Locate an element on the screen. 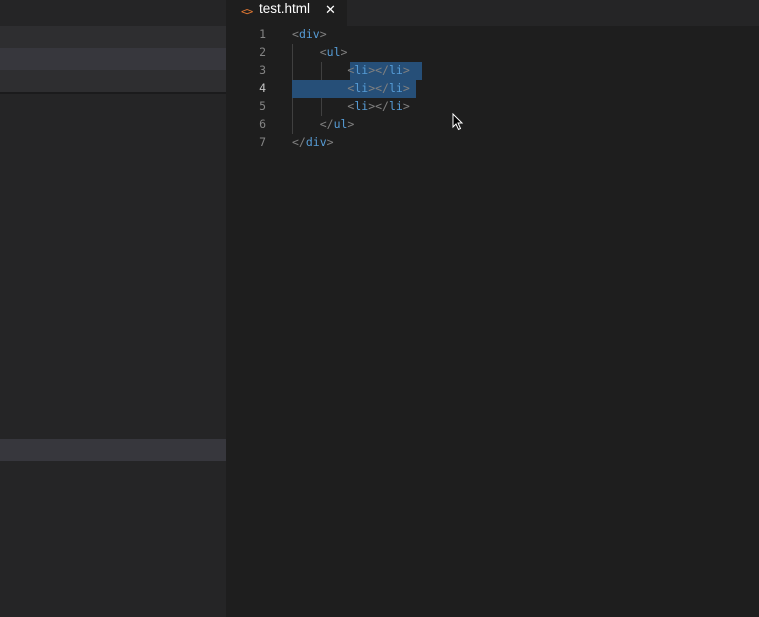 This screenshot has height=617, width=759. code-text: </ul> is located at coordinates (337, 124).